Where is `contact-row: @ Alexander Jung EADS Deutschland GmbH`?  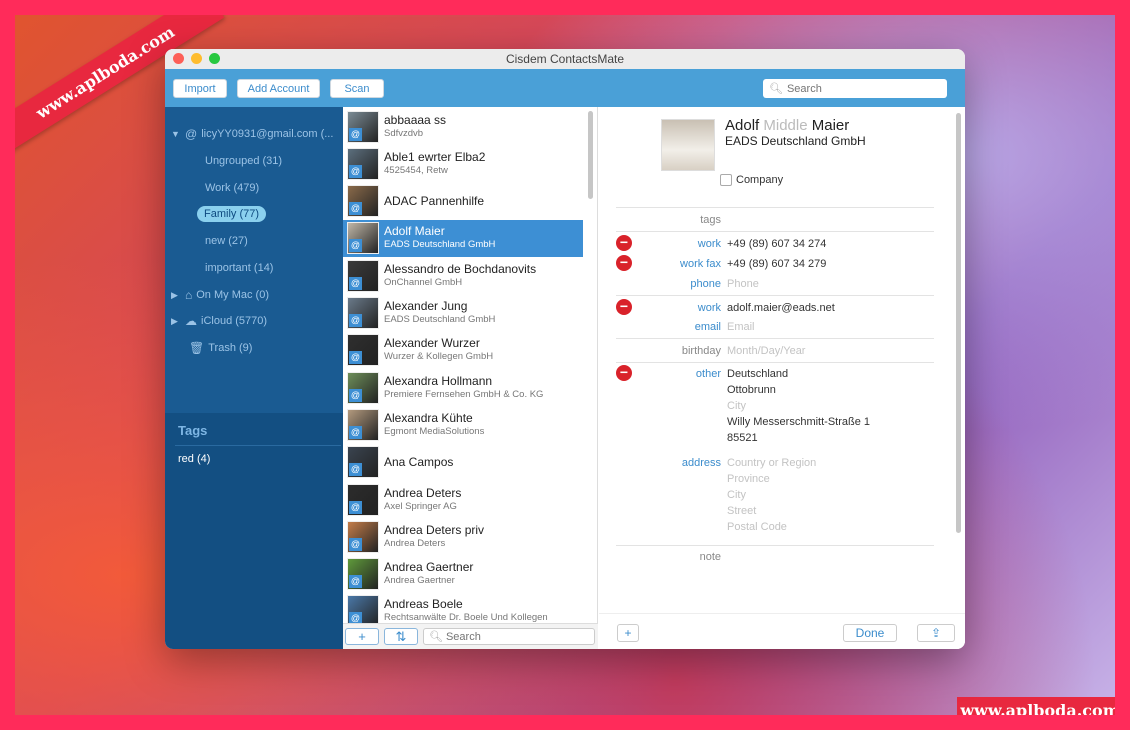 contact-row: @ Alexander Jung EADS Deutschland GmbH is located at coordinates (463, 313).